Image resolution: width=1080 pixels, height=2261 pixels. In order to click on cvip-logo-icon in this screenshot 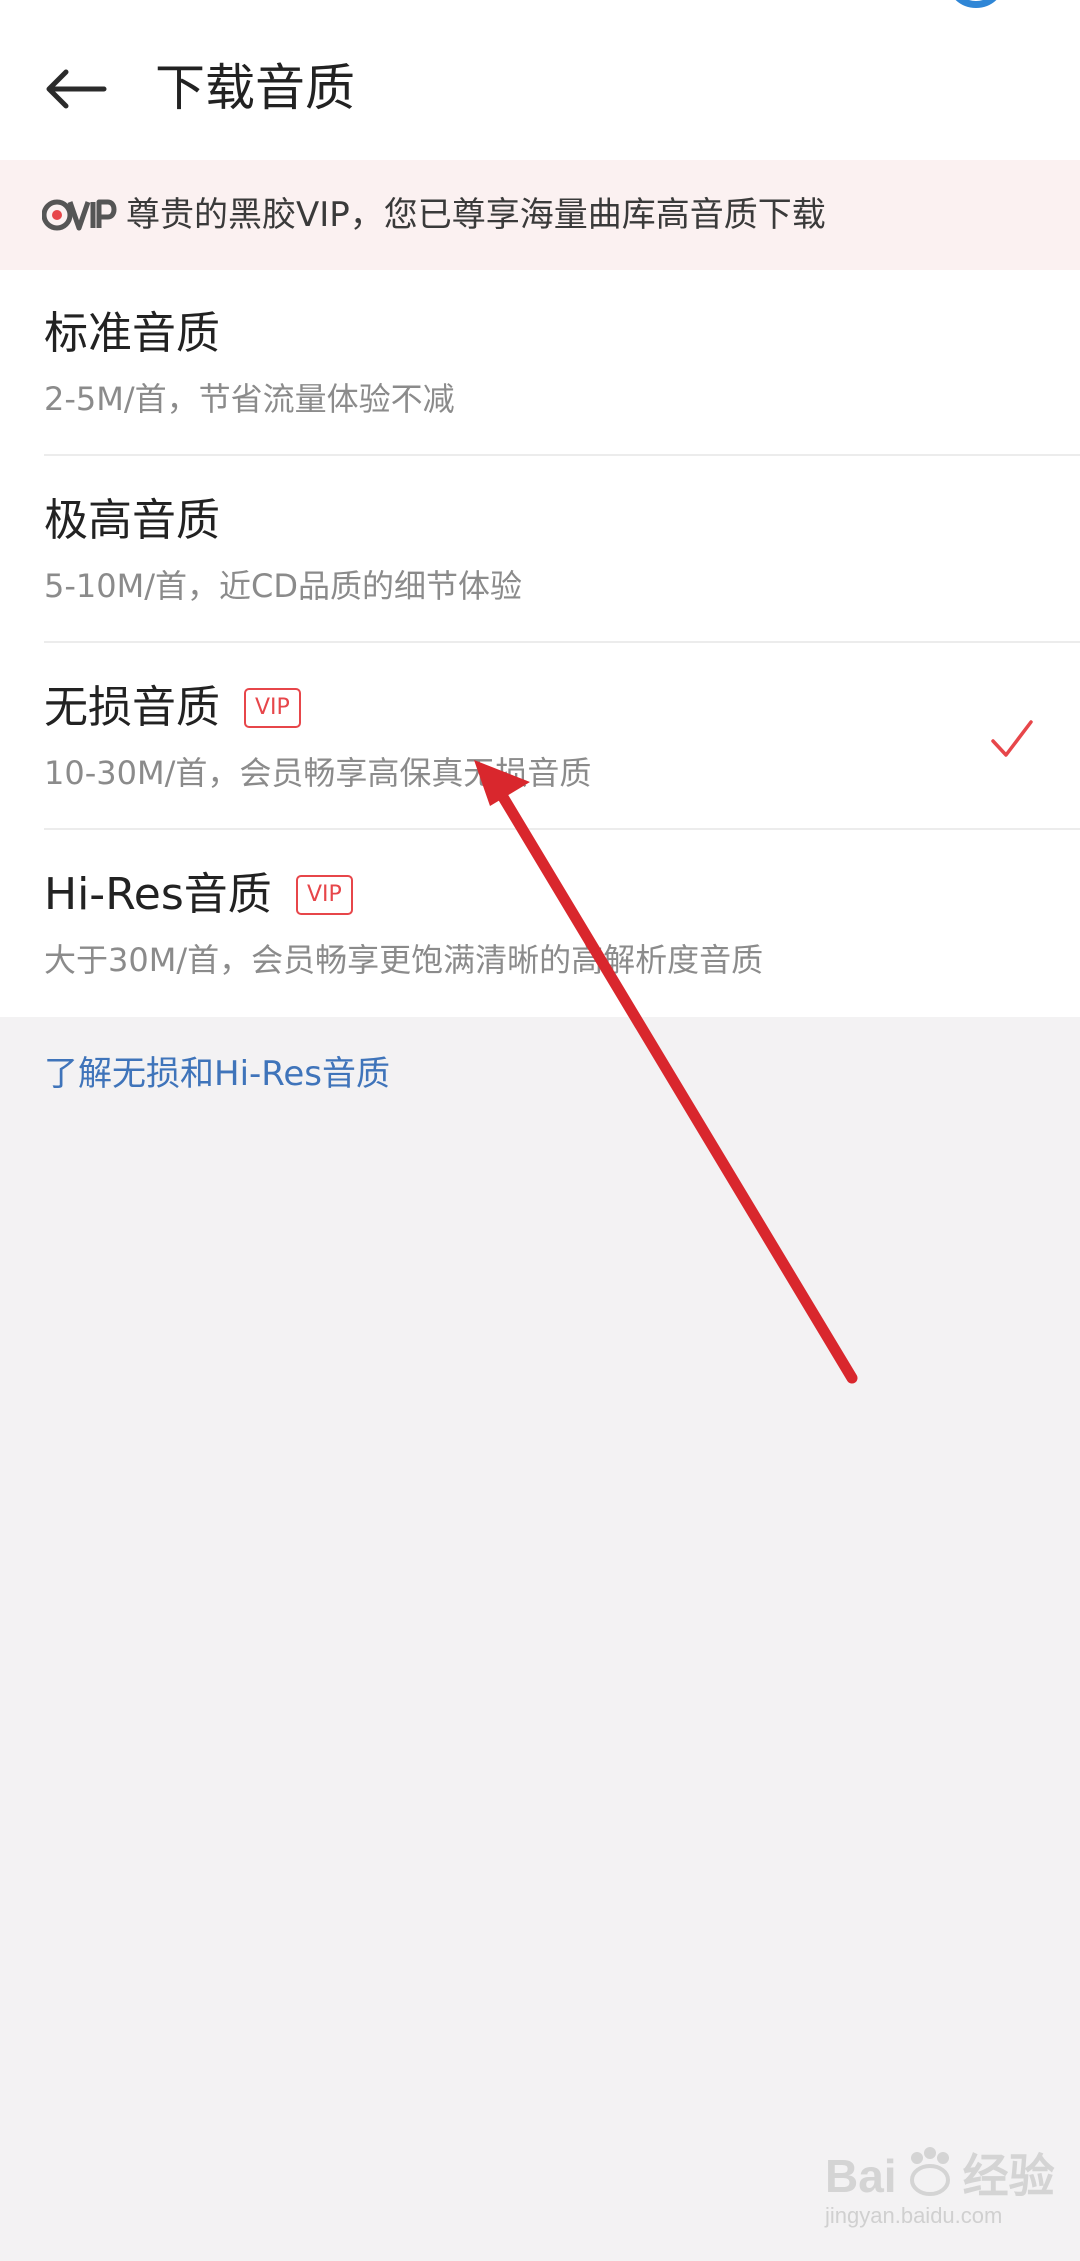, I will do `click(79, 215)`.